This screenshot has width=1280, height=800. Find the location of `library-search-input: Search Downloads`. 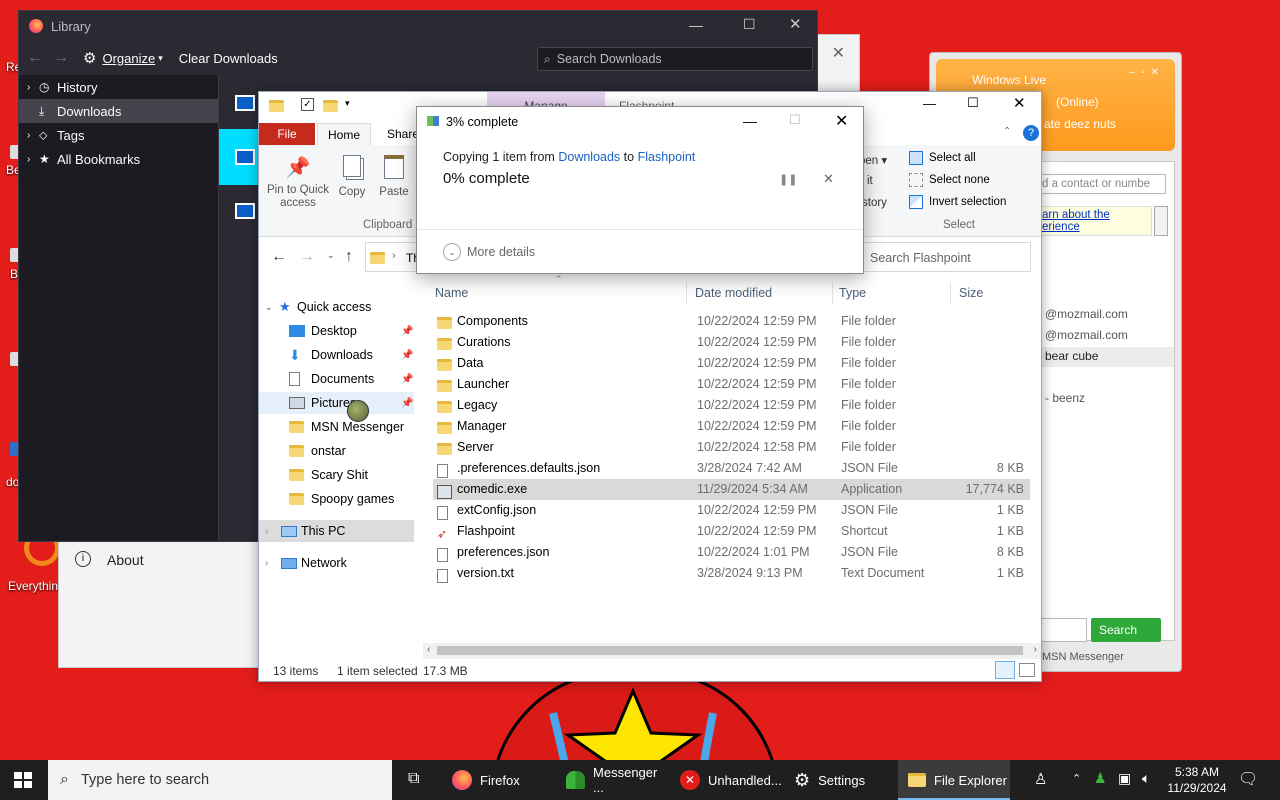

library-search-input: Search Downloads is located at coordinates (609, 59).